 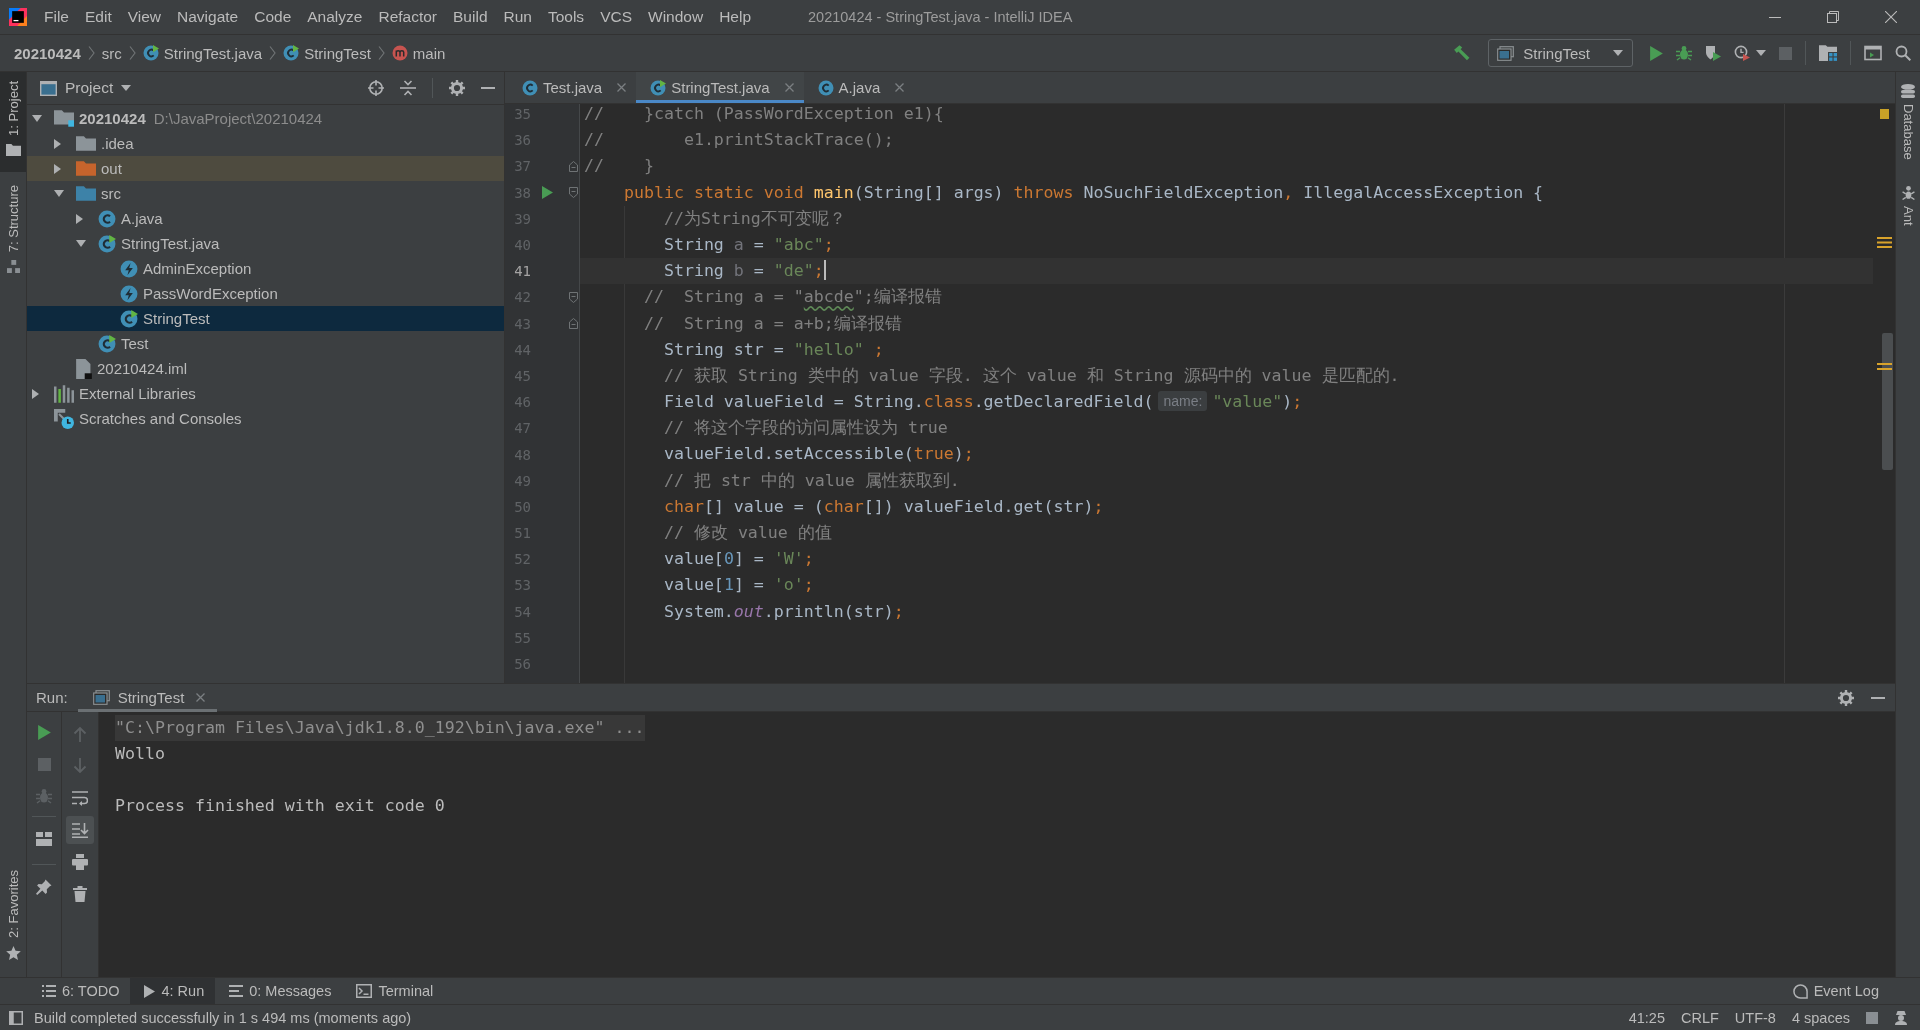 I want to click on scrollbar-thumb, so click(x=1887, y=401).